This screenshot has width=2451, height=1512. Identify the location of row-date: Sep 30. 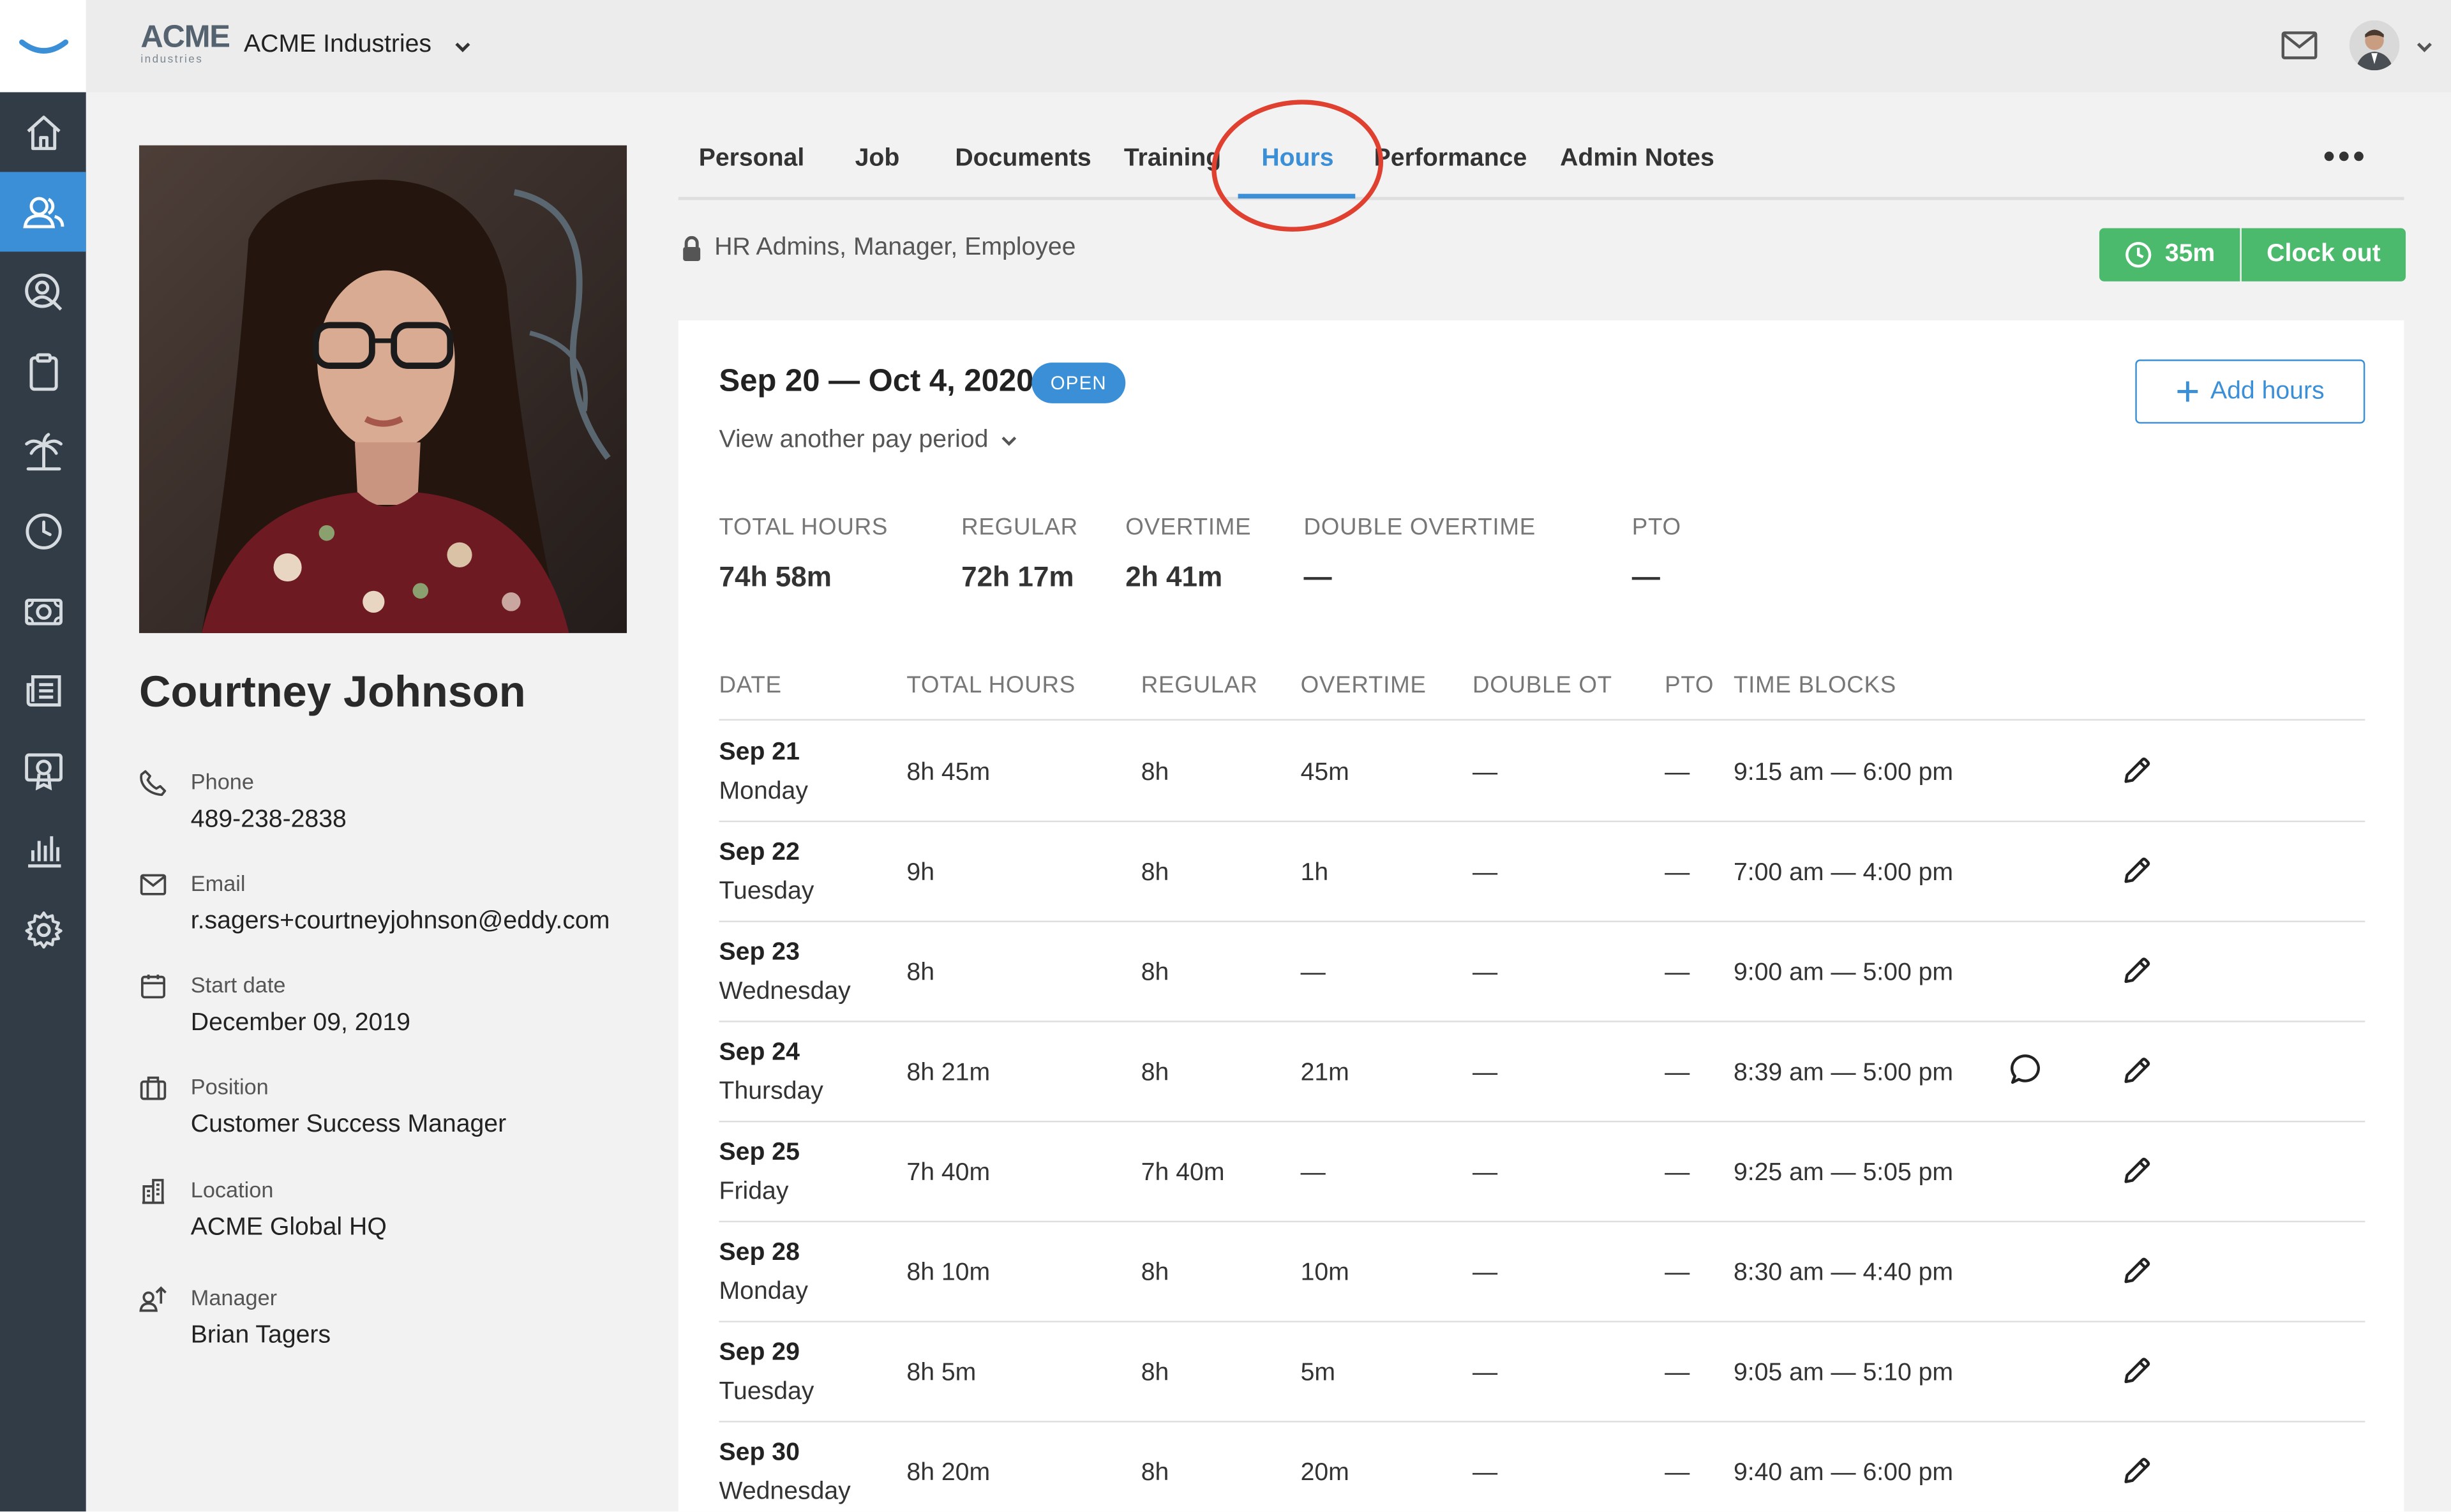
(760, 1453).